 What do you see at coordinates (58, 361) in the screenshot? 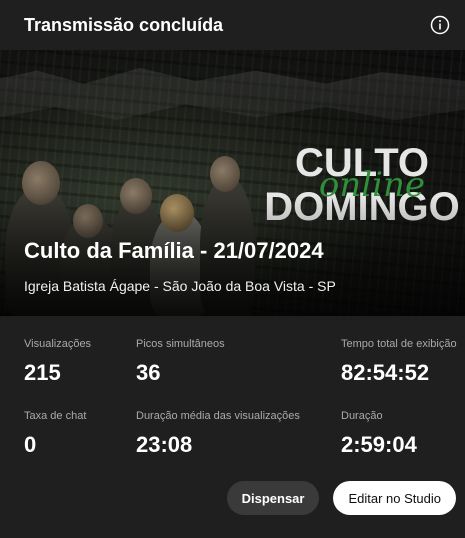
I see `stat-views: Visualizações 215` at bounding box center [58, 361].